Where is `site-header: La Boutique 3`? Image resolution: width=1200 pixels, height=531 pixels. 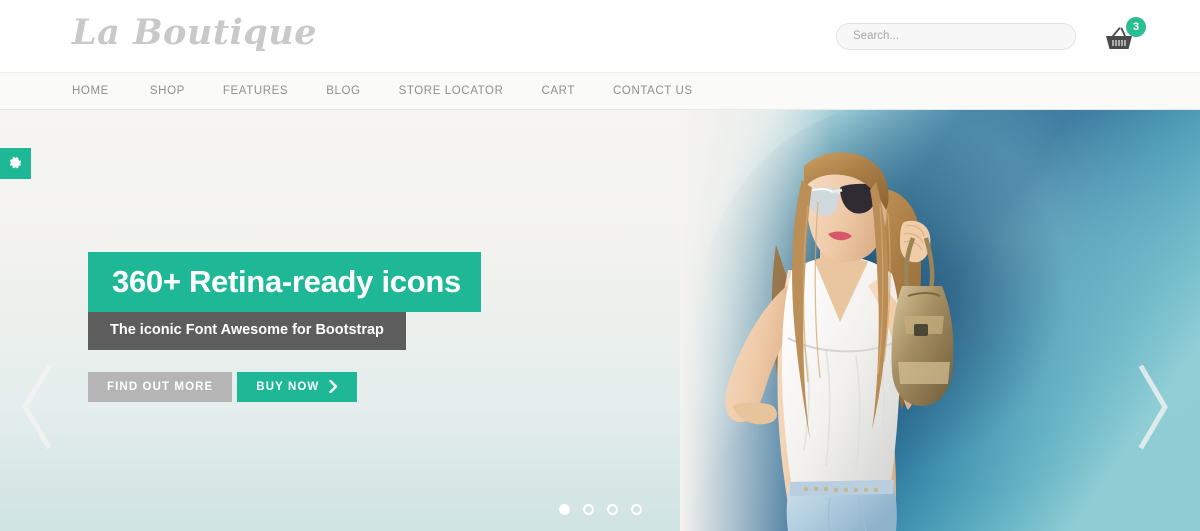
site-header: La Boutique 3 is located at coordinates (600, 36).